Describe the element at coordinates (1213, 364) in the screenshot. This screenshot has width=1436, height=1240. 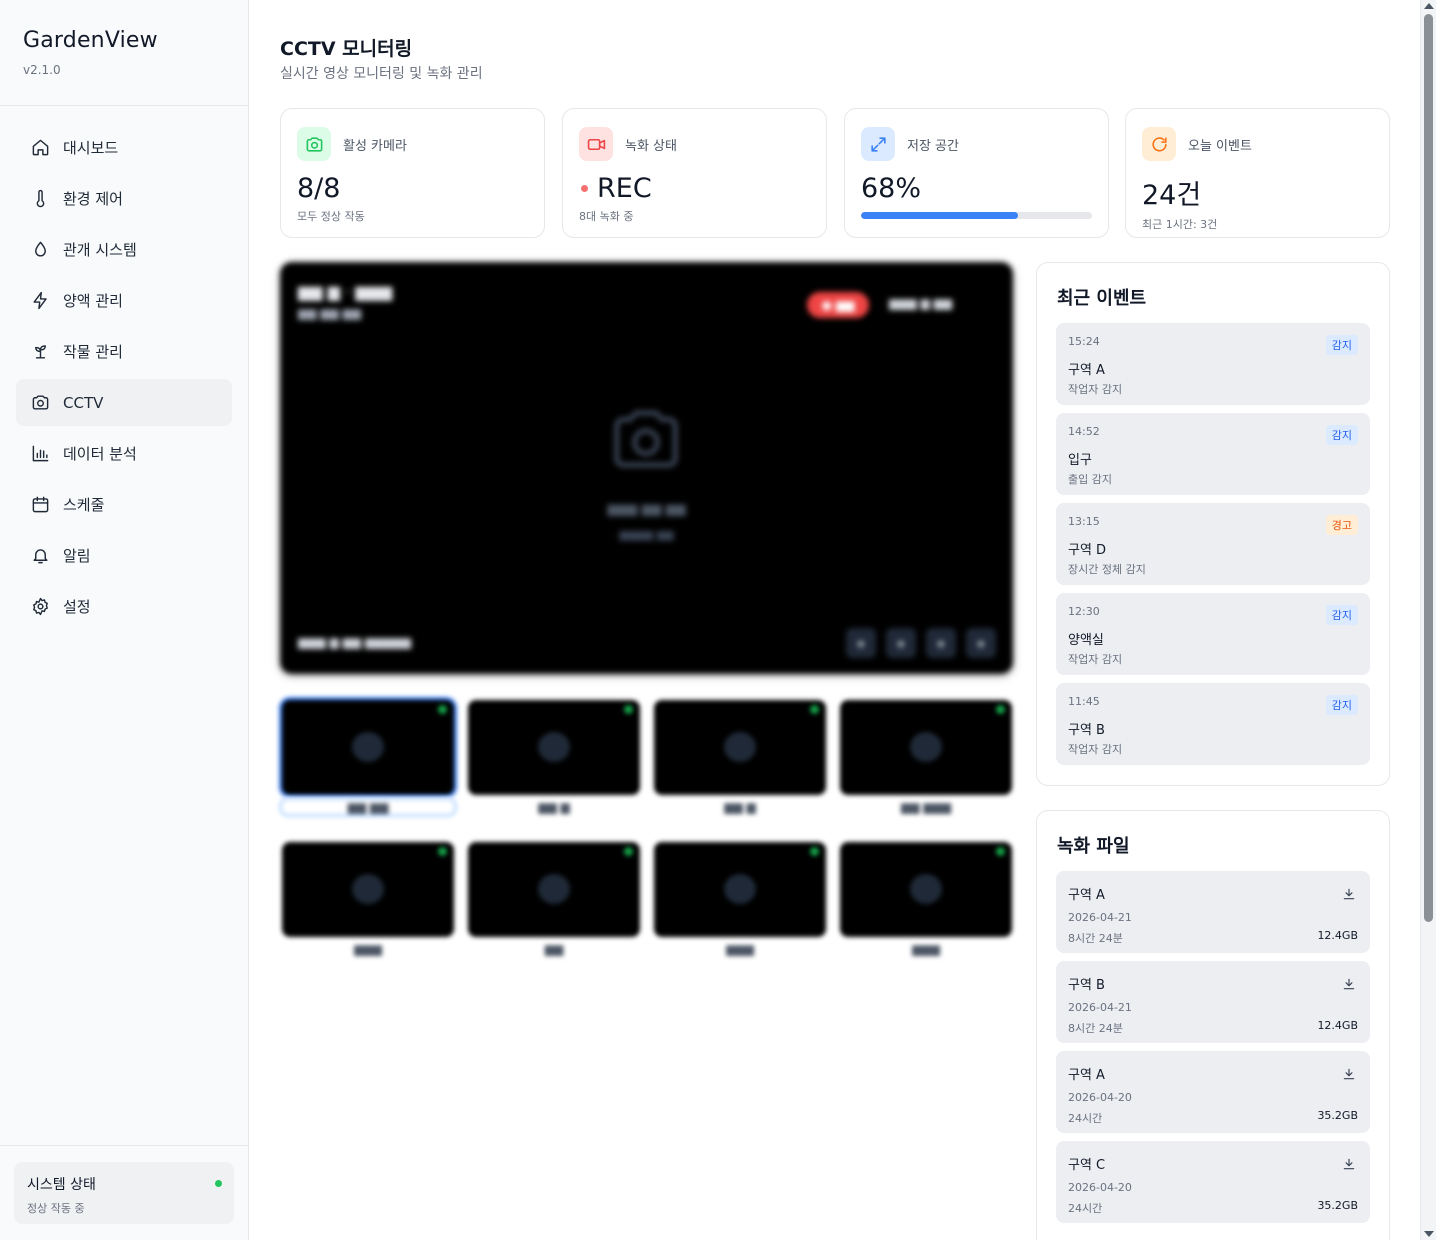
I see `event-item: 15:24 구역 A 작업자 감지 감지` at that location.